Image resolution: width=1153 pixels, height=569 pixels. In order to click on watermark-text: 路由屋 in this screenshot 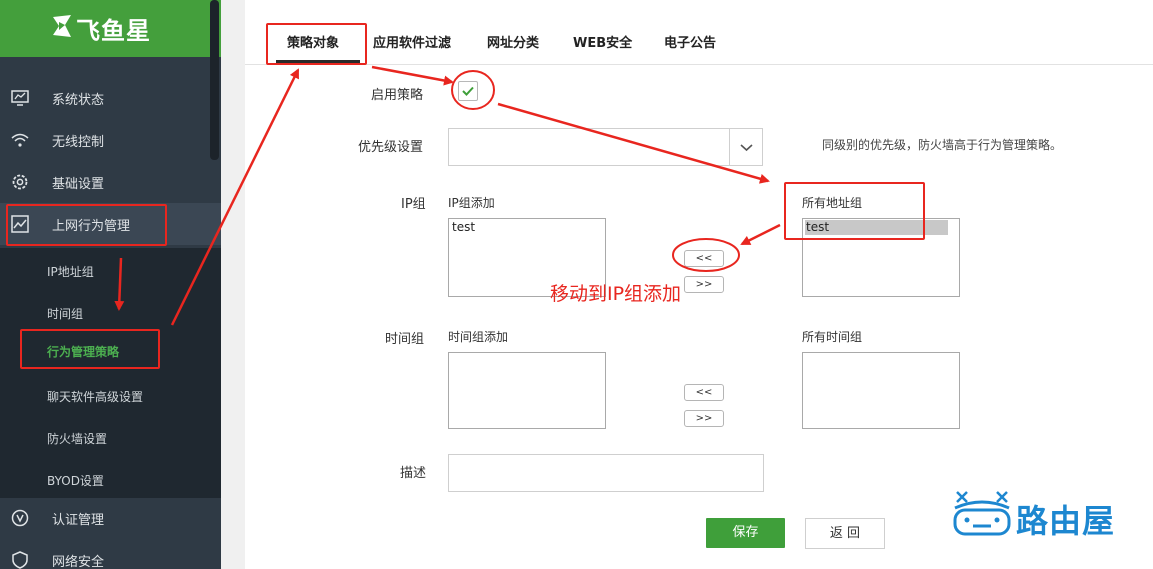, I will do `click(1066, 521)`.